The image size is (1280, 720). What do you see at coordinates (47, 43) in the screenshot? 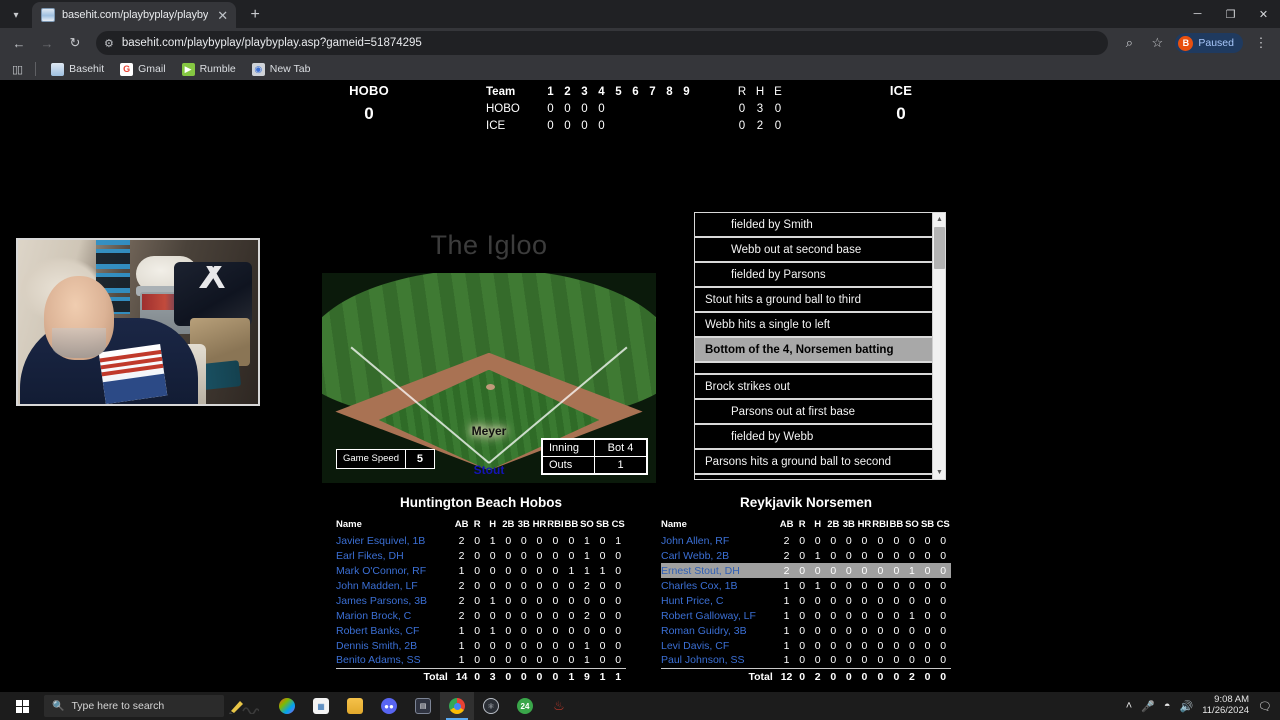
I see `forward-button: →` at bounding box center [47, 43].